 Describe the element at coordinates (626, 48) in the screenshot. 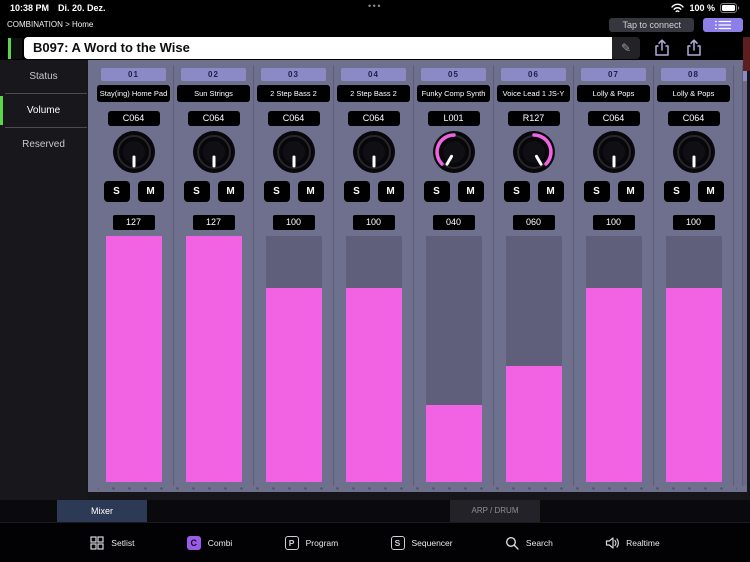

I see `edit-title-button: ✎` at that location.